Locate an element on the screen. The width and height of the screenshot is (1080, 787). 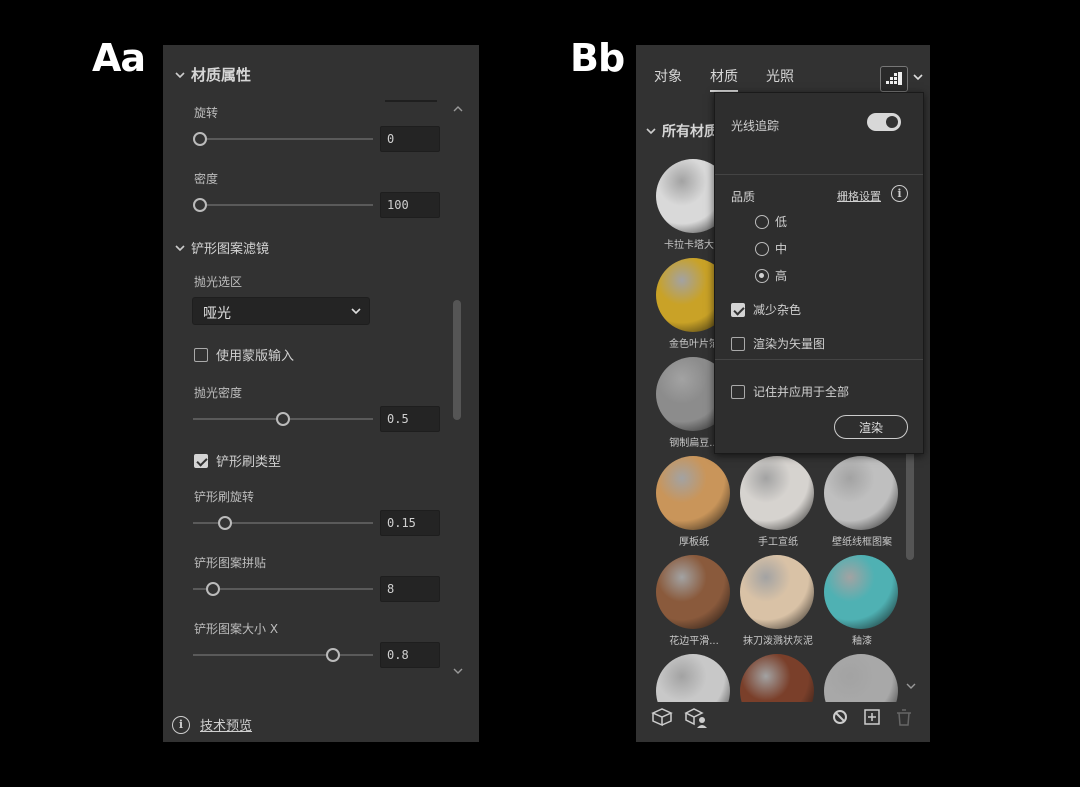
polish-area-dropdown: 哑光 is located at coordinates (281, 311).